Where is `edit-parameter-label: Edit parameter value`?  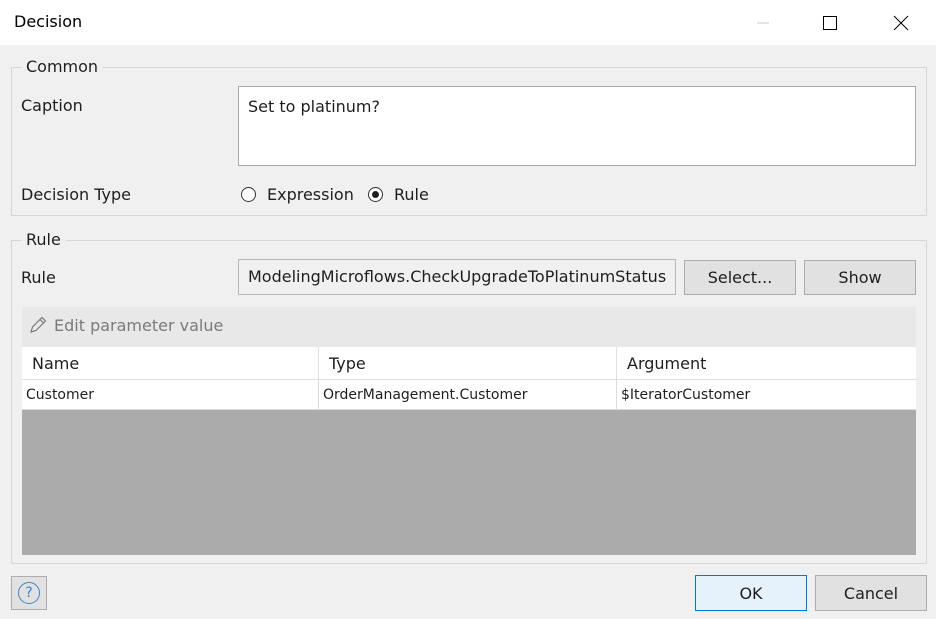 edit-parameter-label: Edit parameter value is located at coordinates (139, 325).